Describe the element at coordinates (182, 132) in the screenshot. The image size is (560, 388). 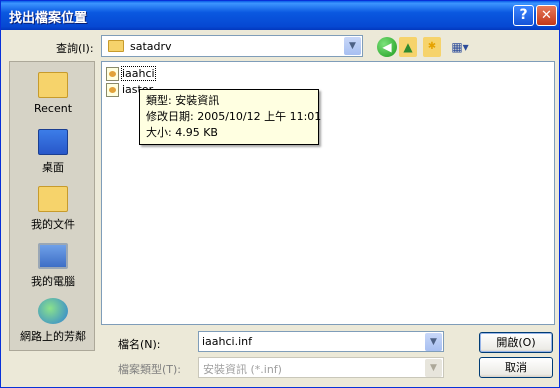
I see `tooltip-size: 大小: 4.95 KB` at that location.